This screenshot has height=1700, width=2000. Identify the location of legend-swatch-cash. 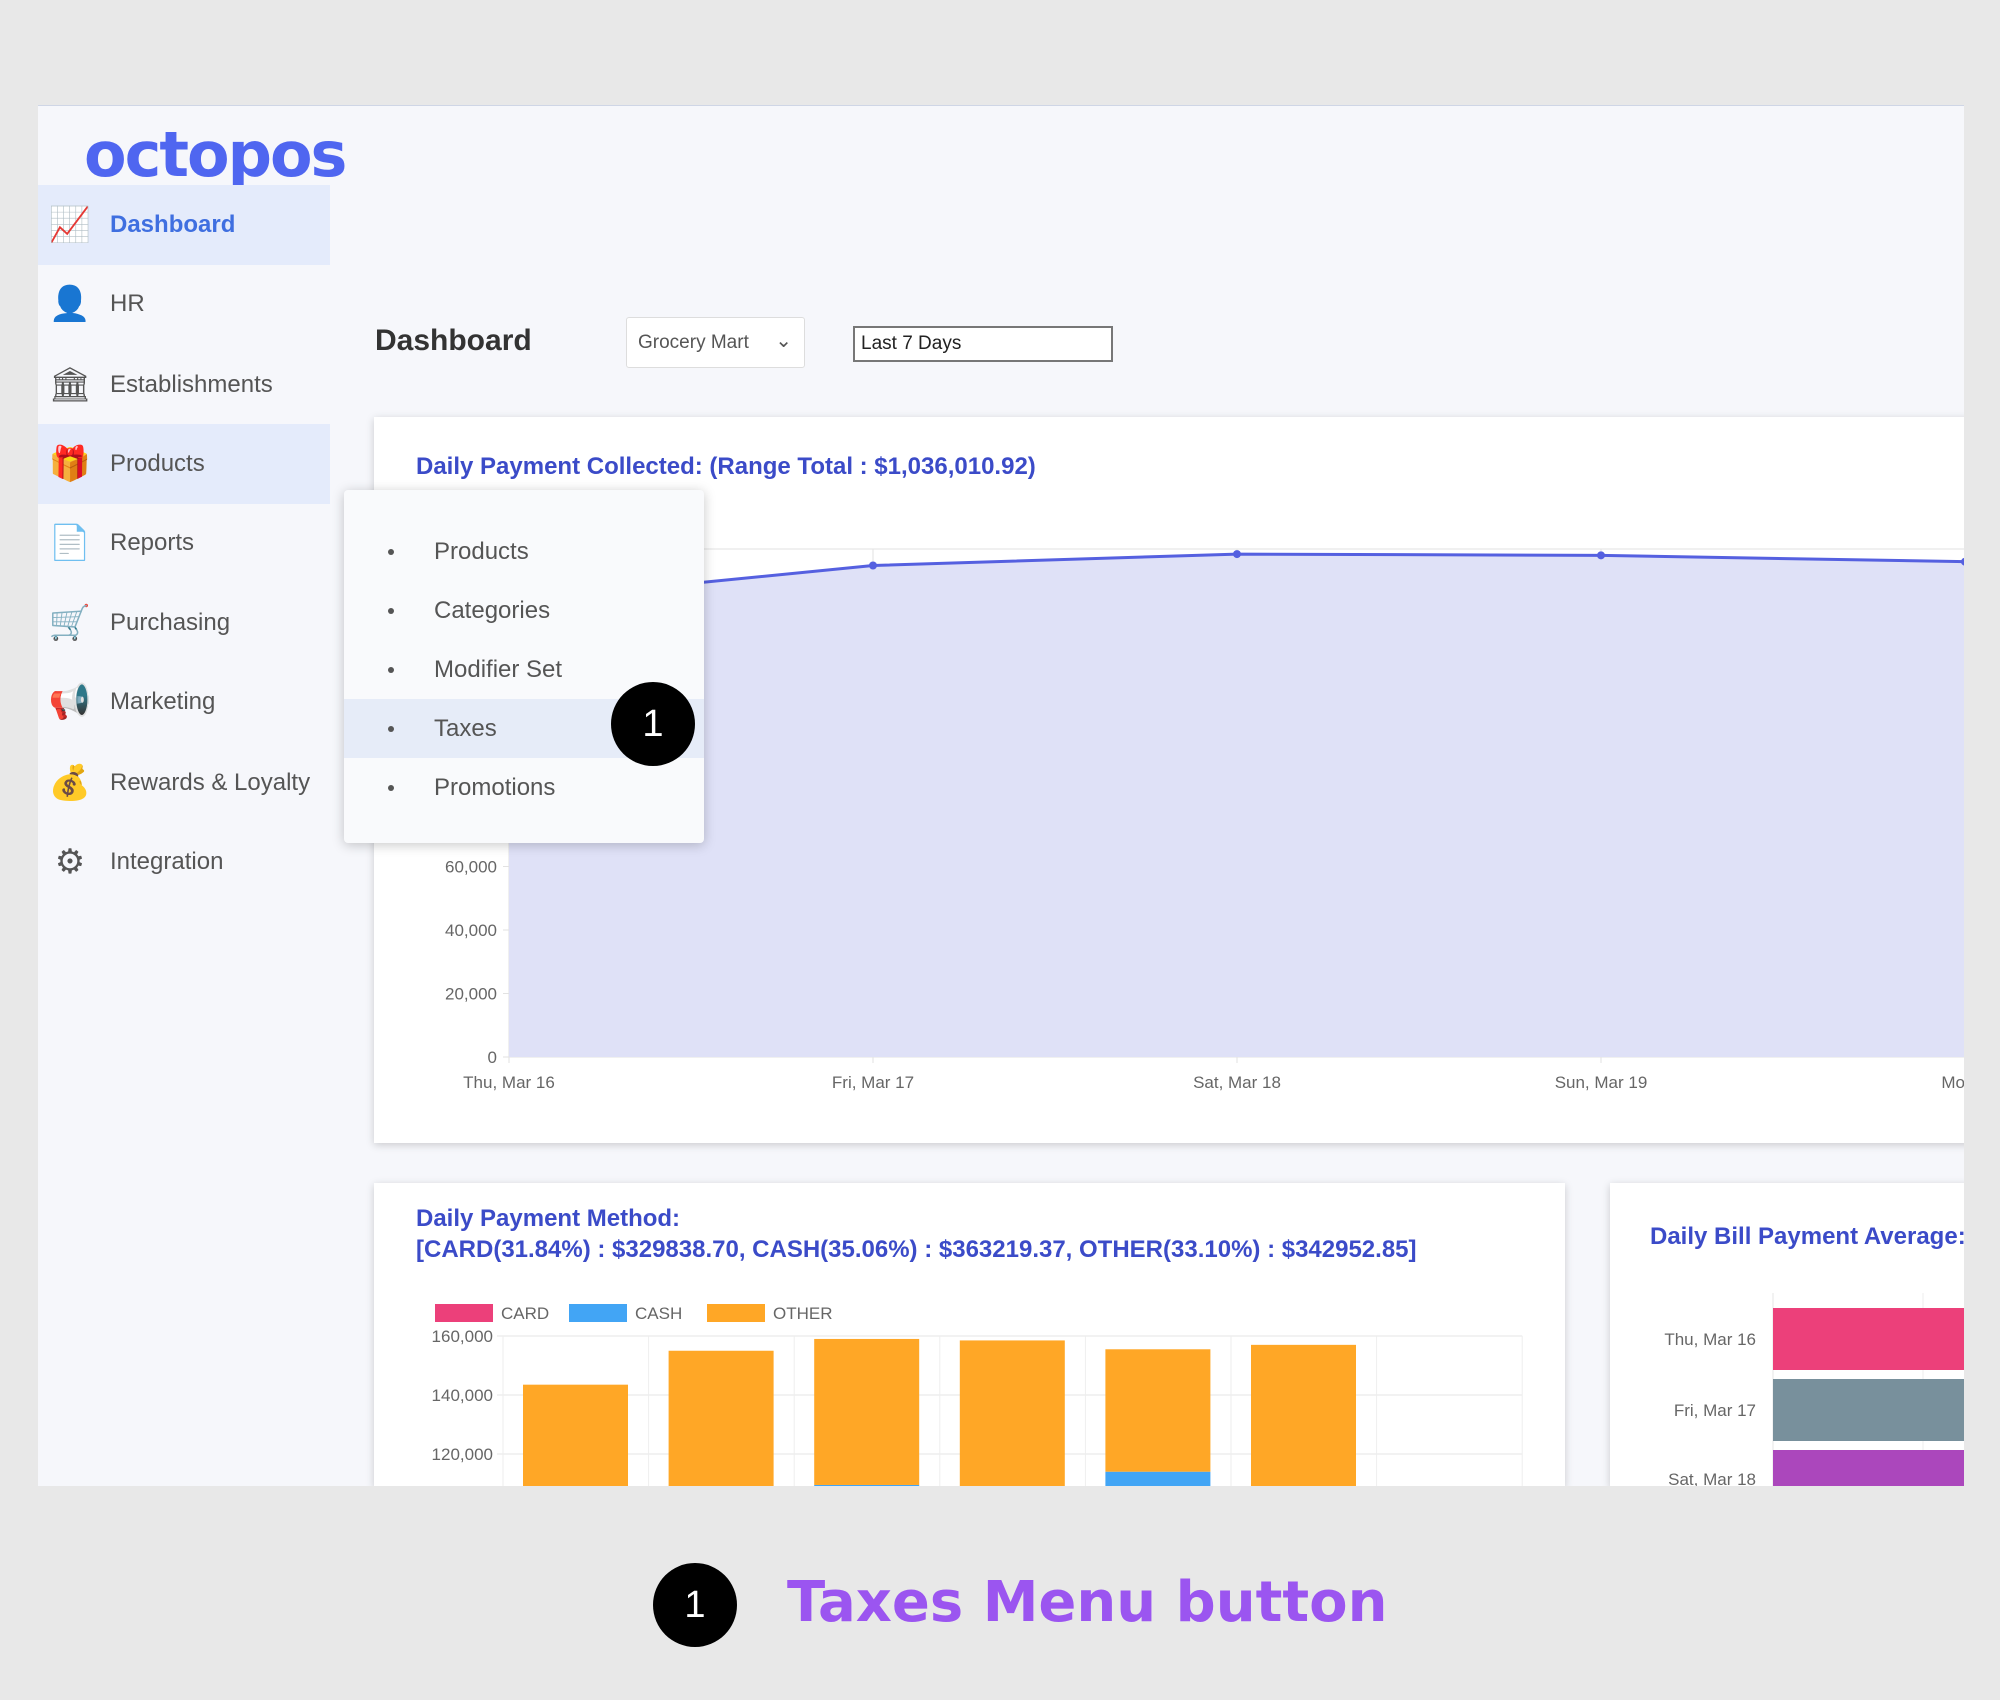
(598, 1313).